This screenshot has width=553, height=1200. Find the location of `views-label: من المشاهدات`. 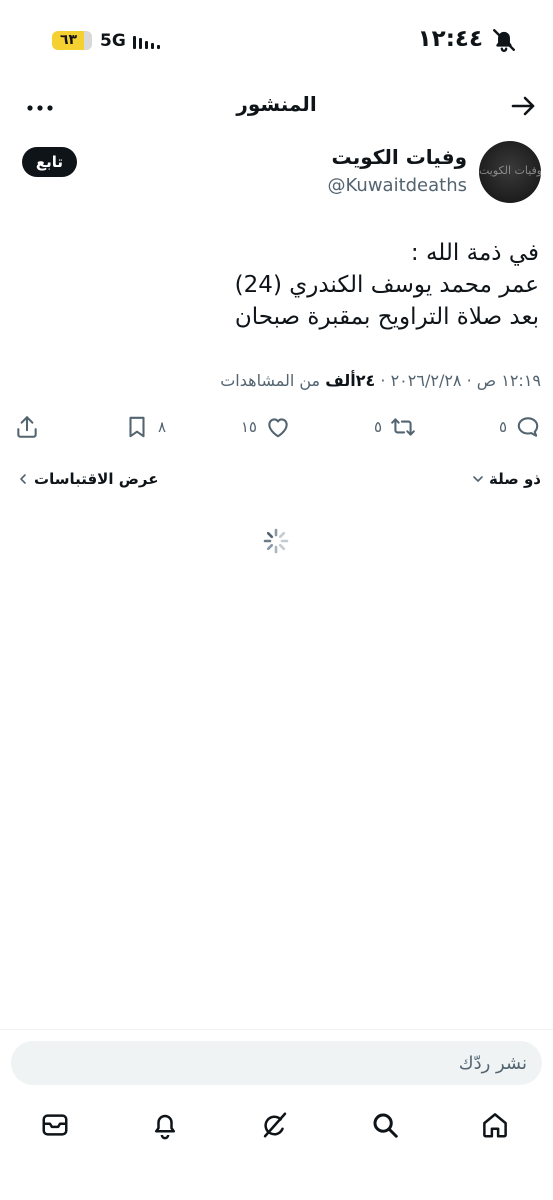

views-label: من المشاهدات is located at coordinates (270, 380).